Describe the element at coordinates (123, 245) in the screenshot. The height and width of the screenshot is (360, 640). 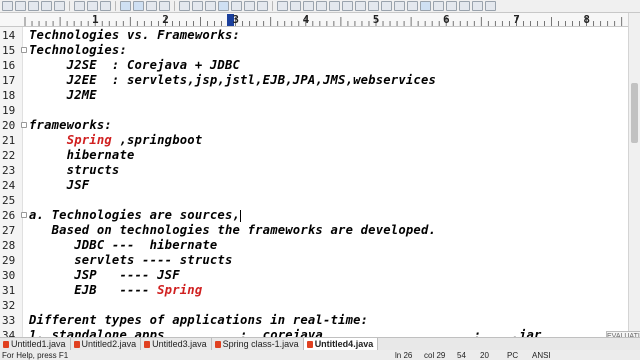
I see `line-text: JDBC --- hibernate` at that location.